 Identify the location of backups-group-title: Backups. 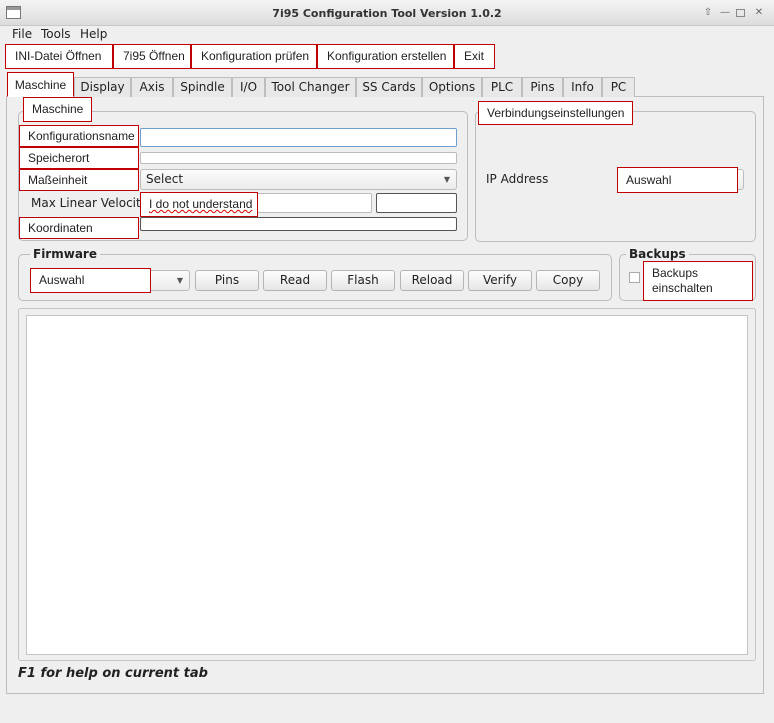
(657, 254).